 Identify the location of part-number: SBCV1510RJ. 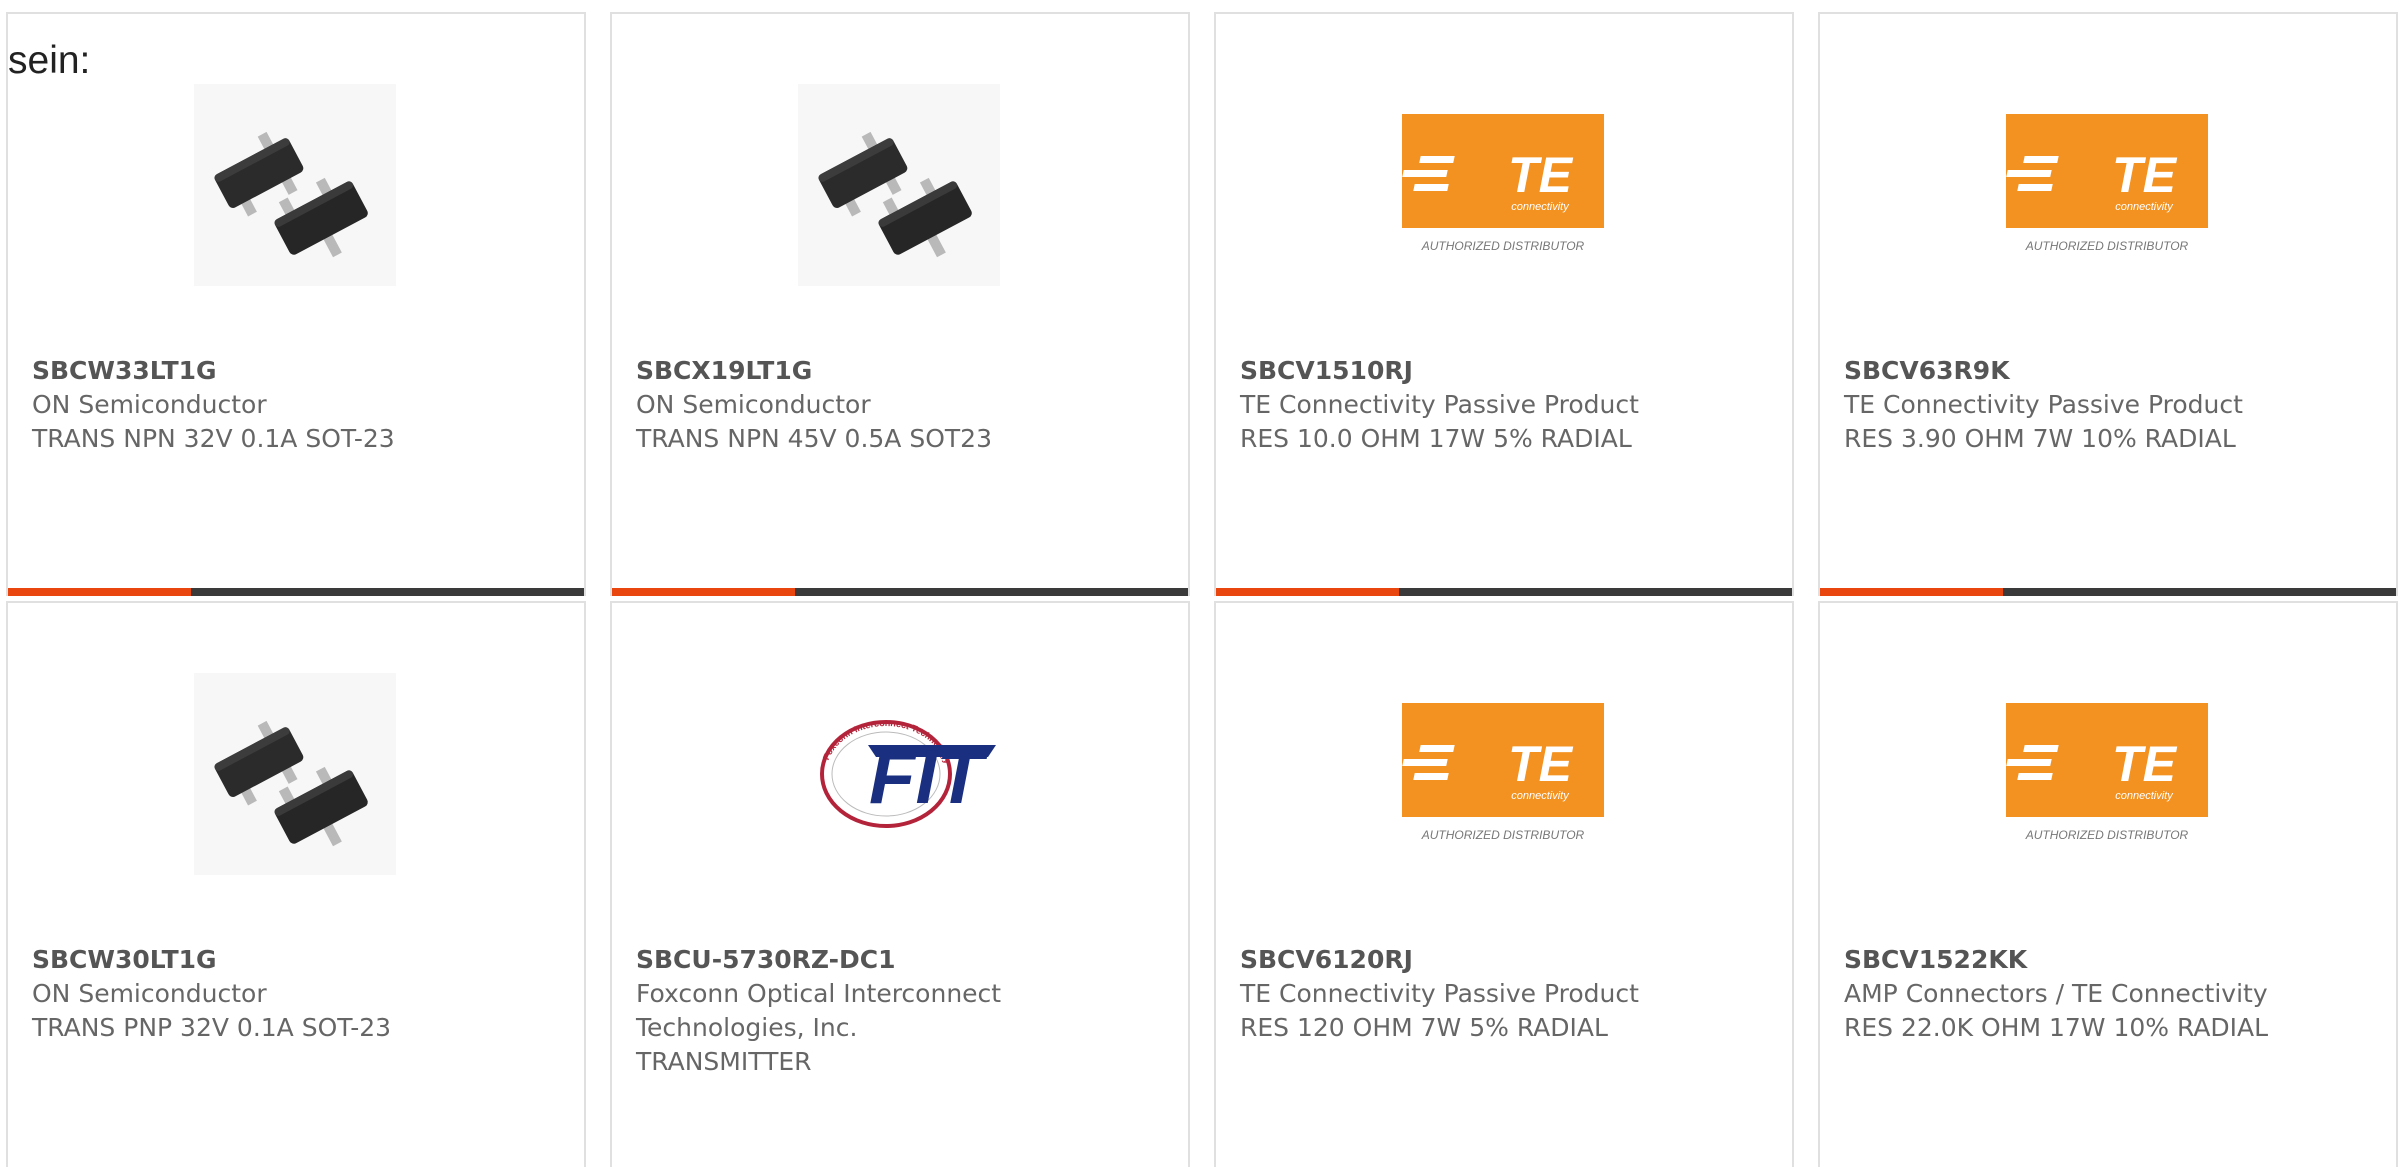
(1455, 371).